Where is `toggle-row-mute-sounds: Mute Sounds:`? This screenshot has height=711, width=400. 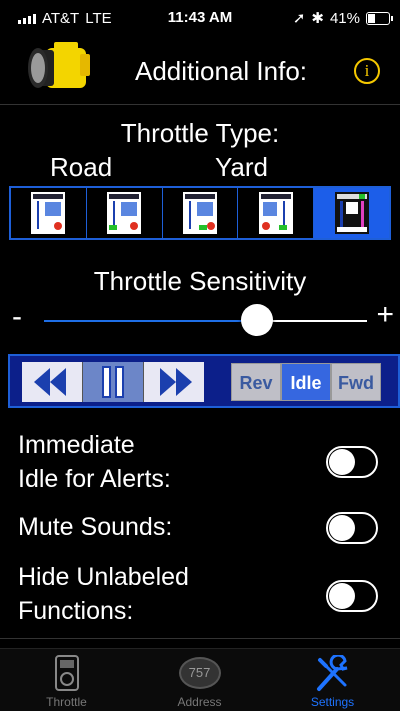 toggle-row-mute-sounds: Mute Sounds: is located at coordinates (208, 530).